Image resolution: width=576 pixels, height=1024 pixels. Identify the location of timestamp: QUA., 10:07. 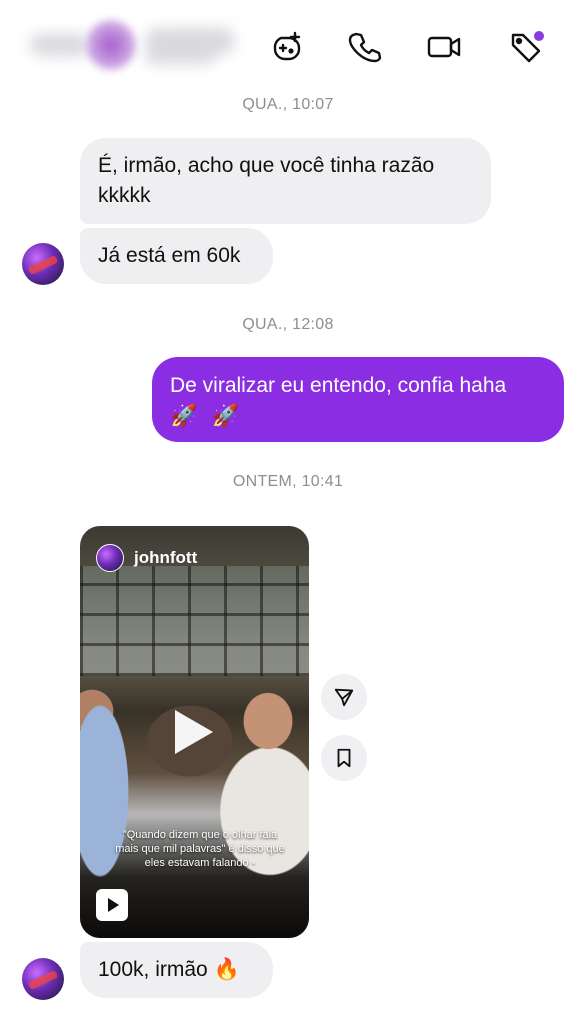
(288, 104).